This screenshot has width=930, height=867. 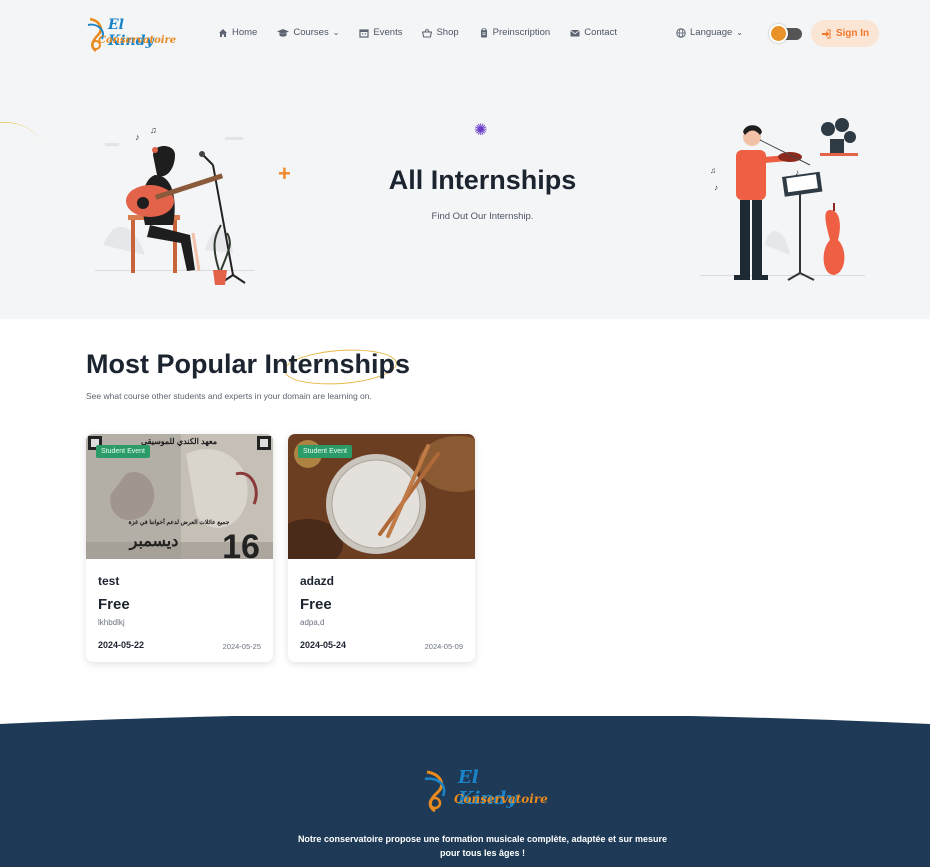 I want to click on logo-clef-icon, so click(x=435, y=791).